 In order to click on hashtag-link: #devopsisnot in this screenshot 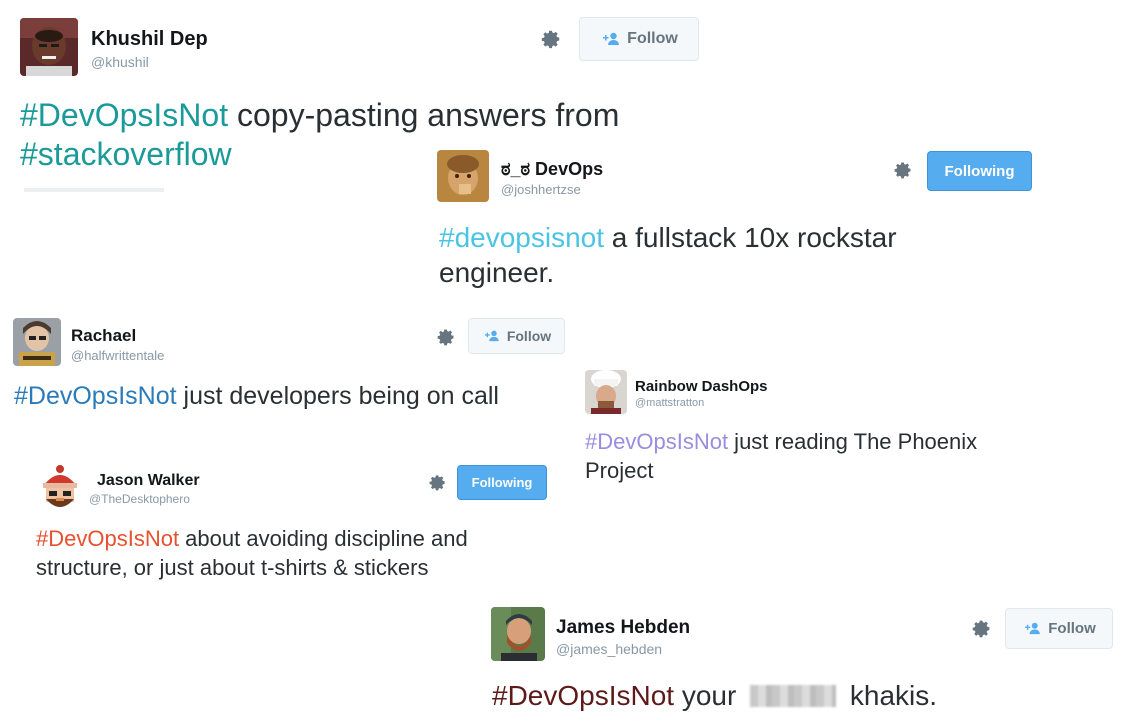, I will do `click(521, 237)`.